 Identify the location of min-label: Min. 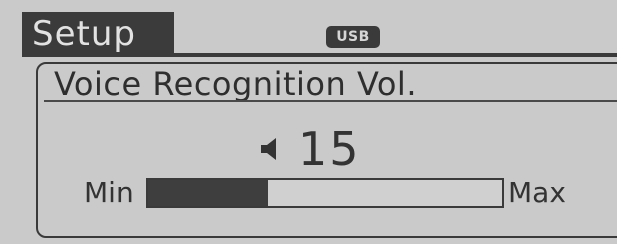
(109, 192).